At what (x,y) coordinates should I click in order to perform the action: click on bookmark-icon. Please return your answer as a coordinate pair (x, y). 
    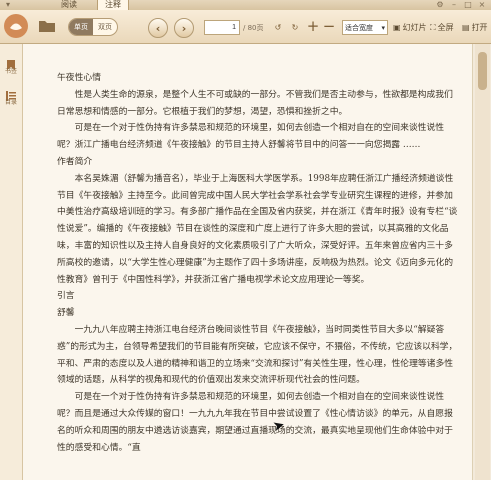
    Looking at the image, I should click on (11, 63).